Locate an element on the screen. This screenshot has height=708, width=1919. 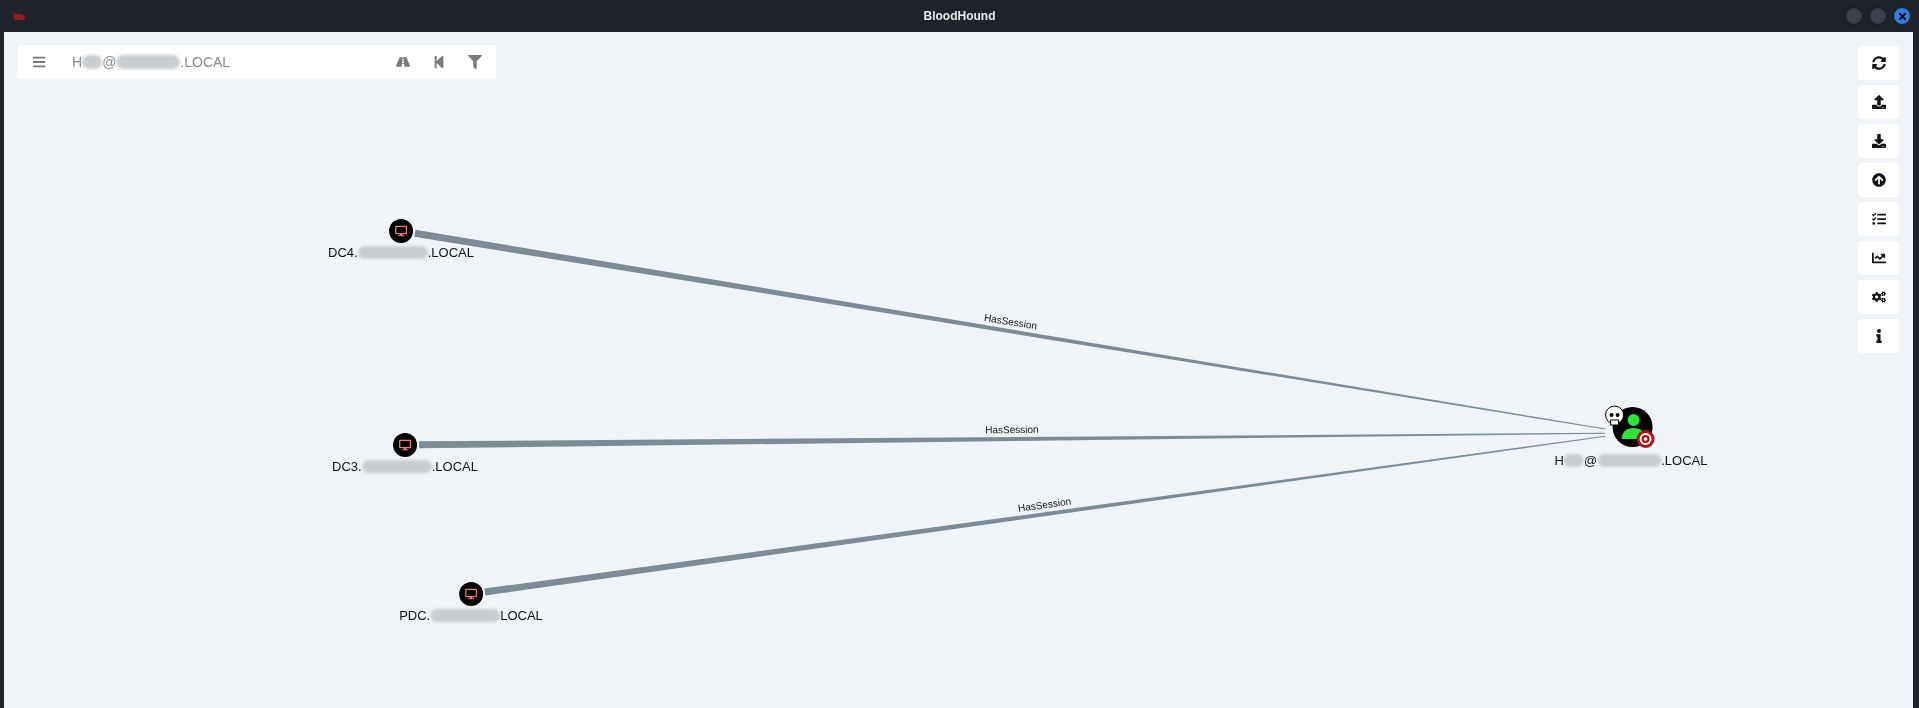
upload-icon is located at coordinates (1878, 102).